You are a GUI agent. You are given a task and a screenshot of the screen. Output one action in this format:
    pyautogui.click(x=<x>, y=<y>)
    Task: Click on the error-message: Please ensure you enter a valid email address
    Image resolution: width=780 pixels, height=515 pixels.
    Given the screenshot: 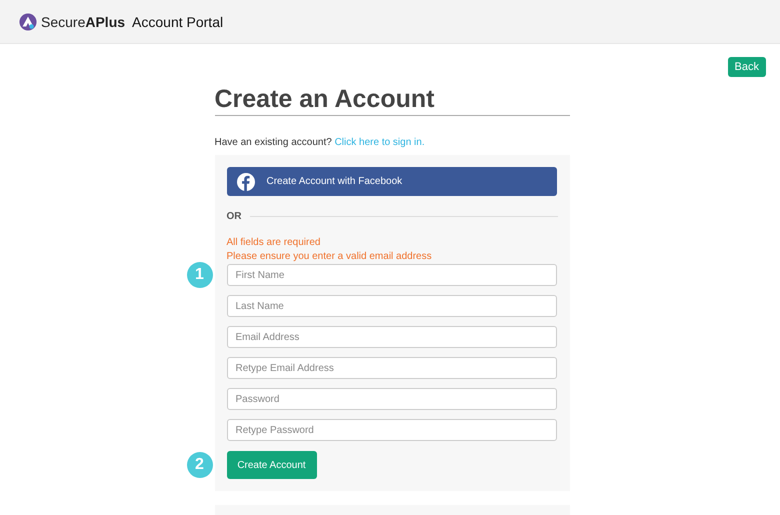 What is the action you would take?
    pyautogui.click(x=329, y=257)
    